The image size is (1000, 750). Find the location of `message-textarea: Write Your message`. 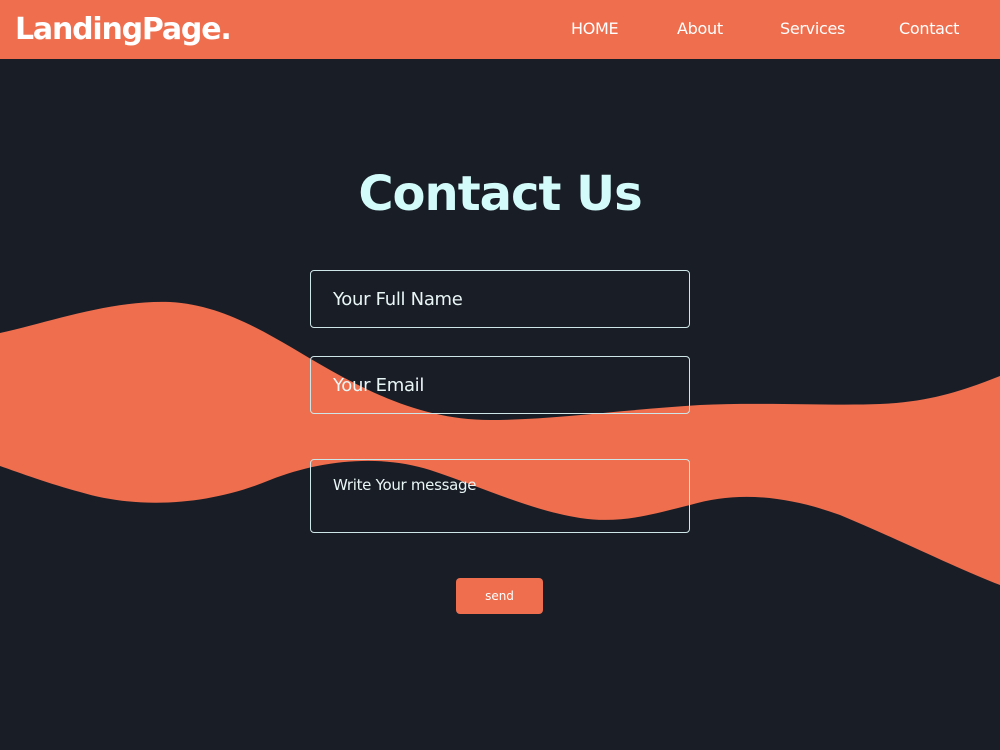

message-textarea: Write Your message is located at coordinates (500, 496).